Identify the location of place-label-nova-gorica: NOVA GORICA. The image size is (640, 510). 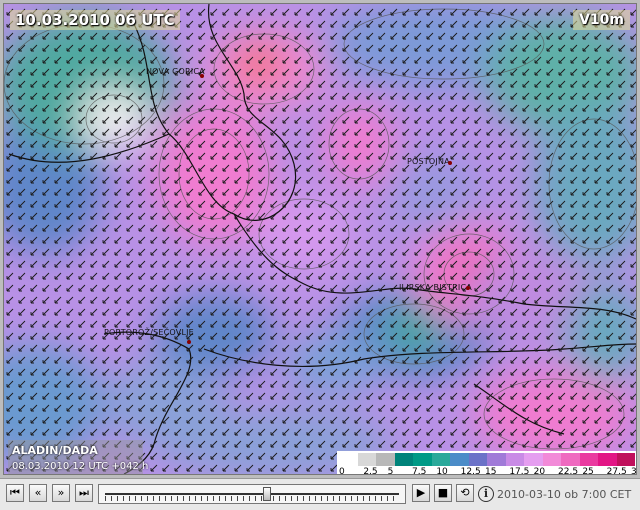
(175, 71).